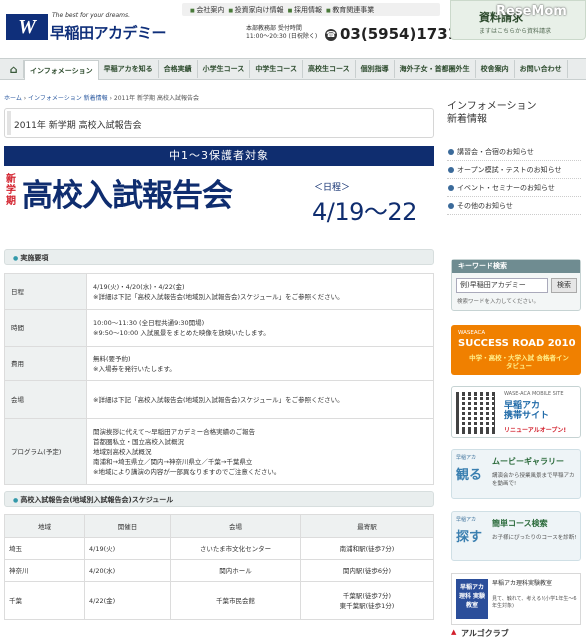  What do you see at coordinates (127, 526) in the screenshot?
I see `col-date: 開催日` at bounding box center [127, 526].